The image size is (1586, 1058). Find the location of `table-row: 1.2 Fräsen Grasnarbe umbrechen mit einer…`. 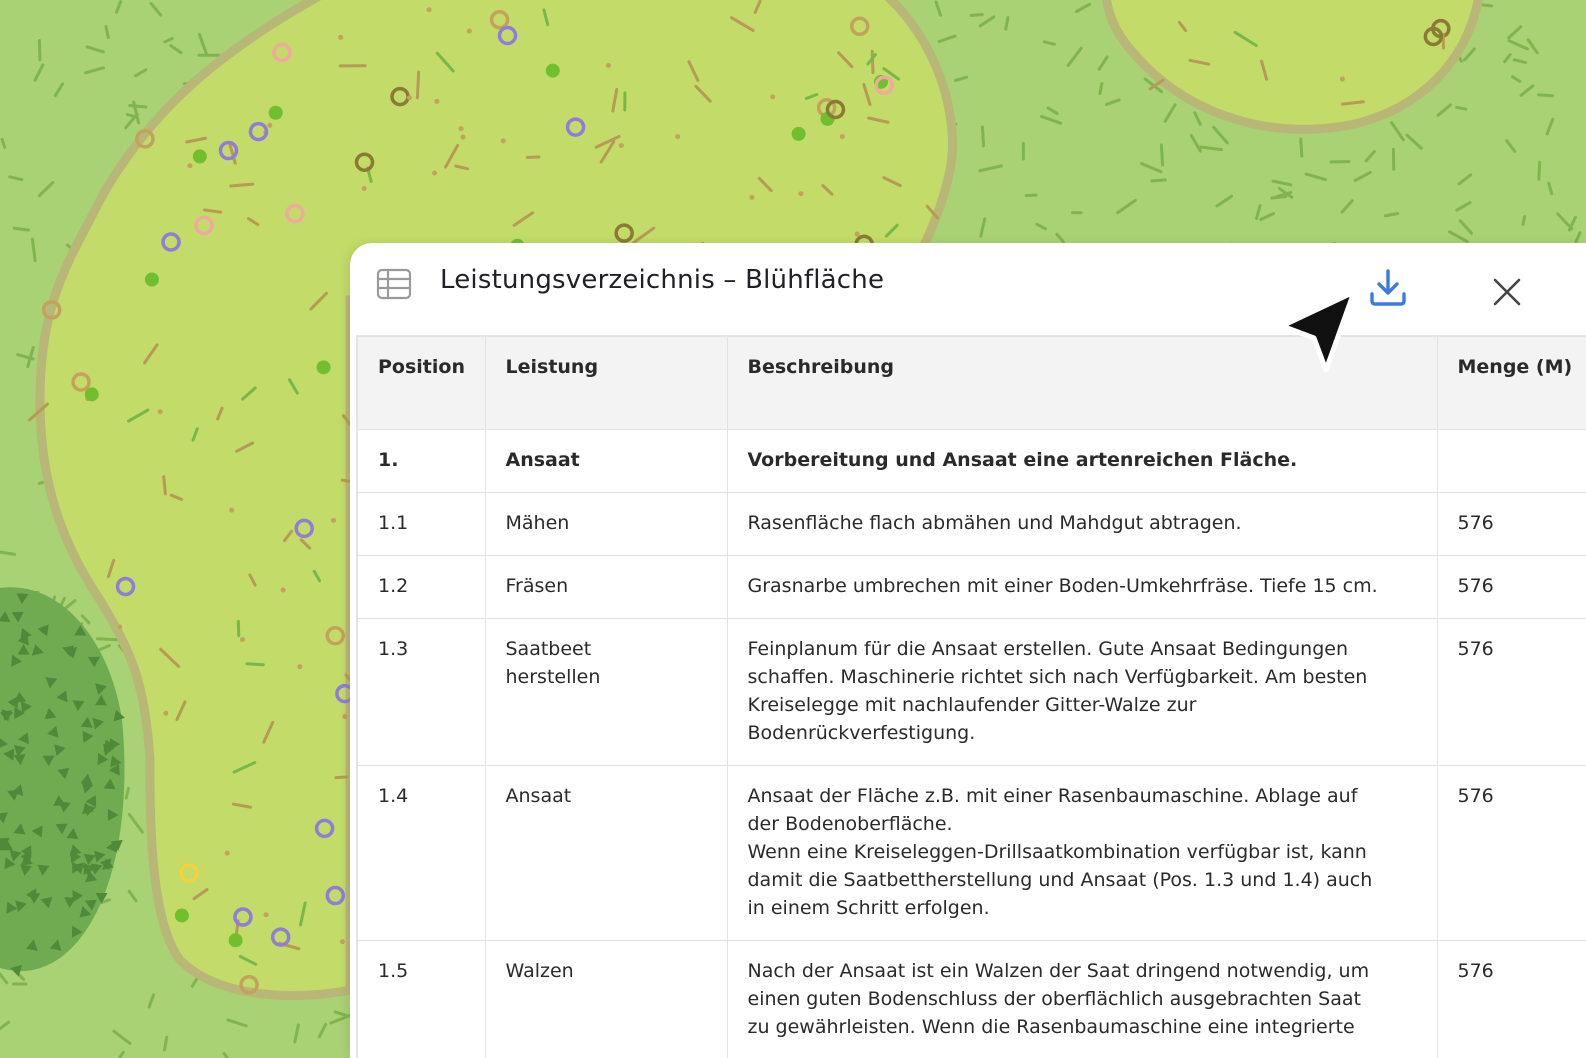

table-row: 1.2 Fräsen Grasnarbe umbrechen mit einer… is located at coordinates (972, 587).